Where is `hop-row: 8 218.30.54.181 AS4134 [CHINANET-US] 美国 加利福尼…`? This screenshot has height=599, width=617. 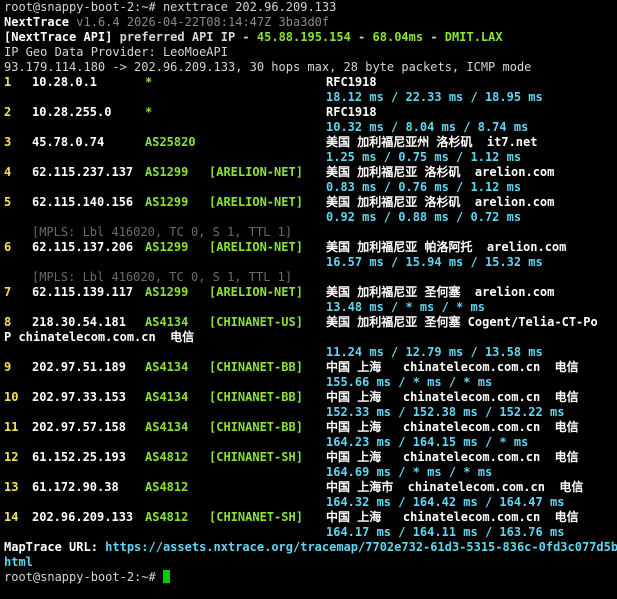 hop-row: 8 218.30.54.181 AS4134 [CHINANET-US] 美国 加利福尼… is located at coordinates (310, 322).